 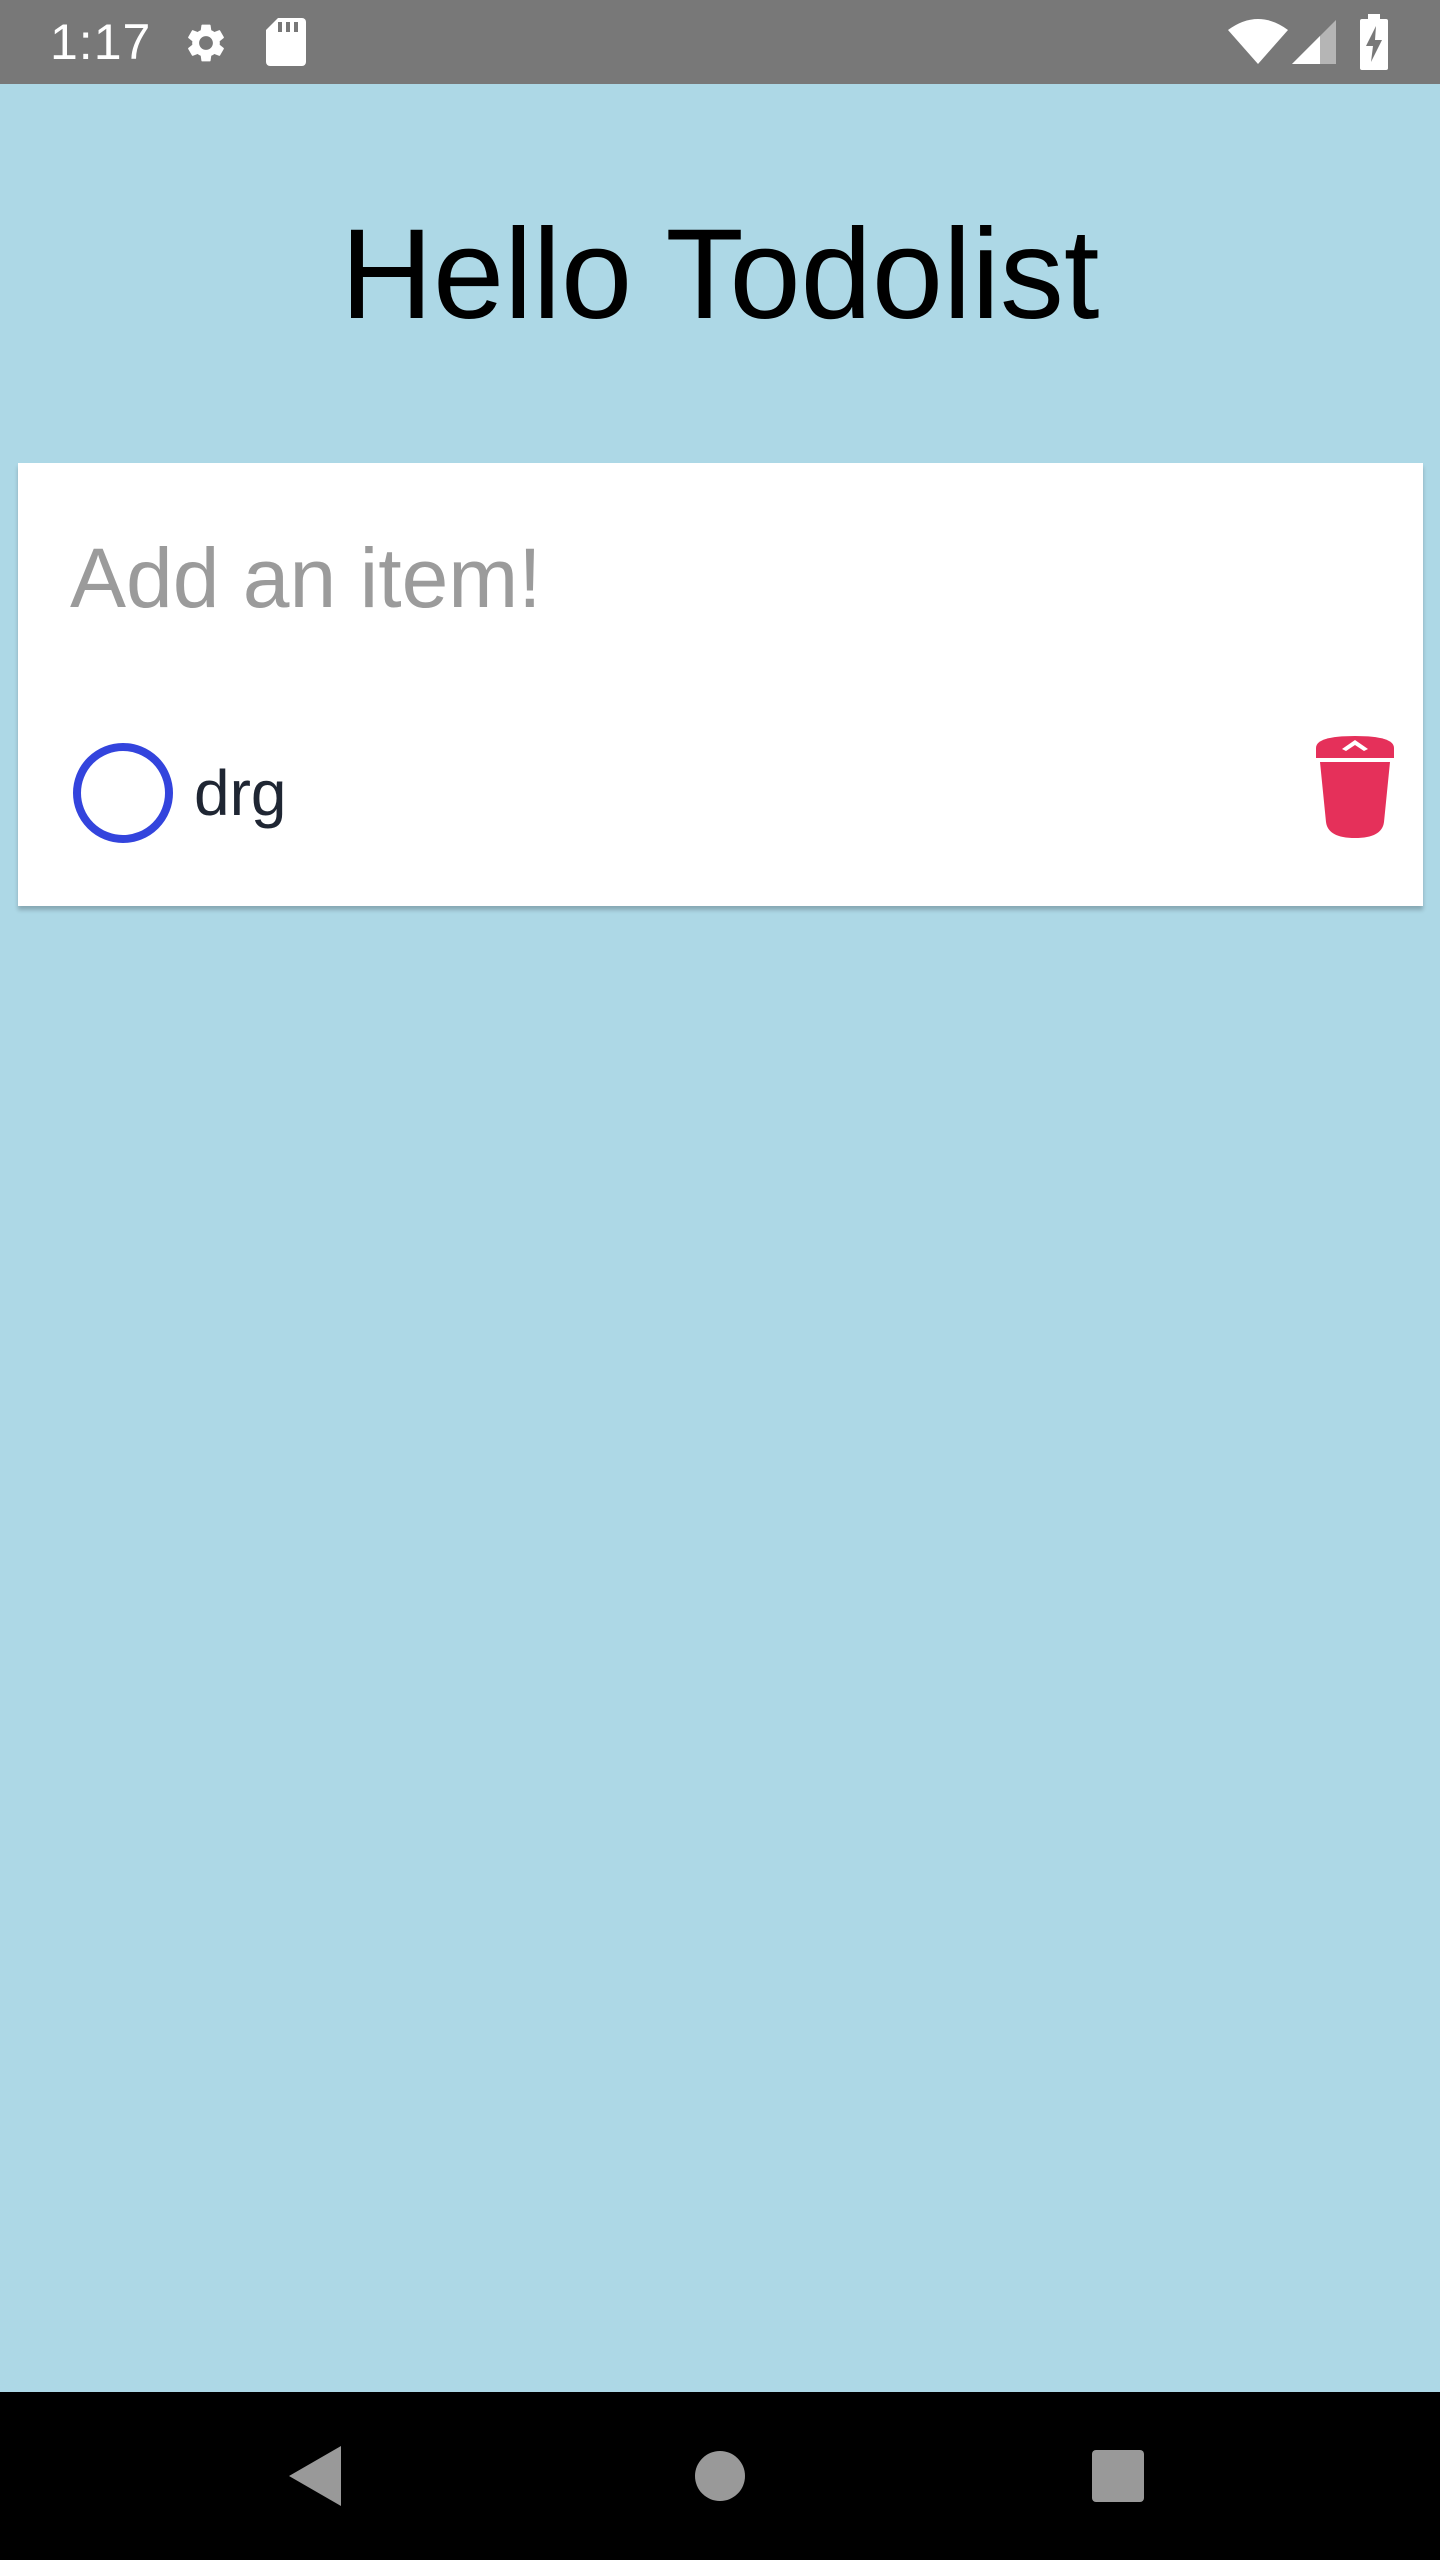 I want to click on status-bar: 1:17, so click(x=720, y=42).